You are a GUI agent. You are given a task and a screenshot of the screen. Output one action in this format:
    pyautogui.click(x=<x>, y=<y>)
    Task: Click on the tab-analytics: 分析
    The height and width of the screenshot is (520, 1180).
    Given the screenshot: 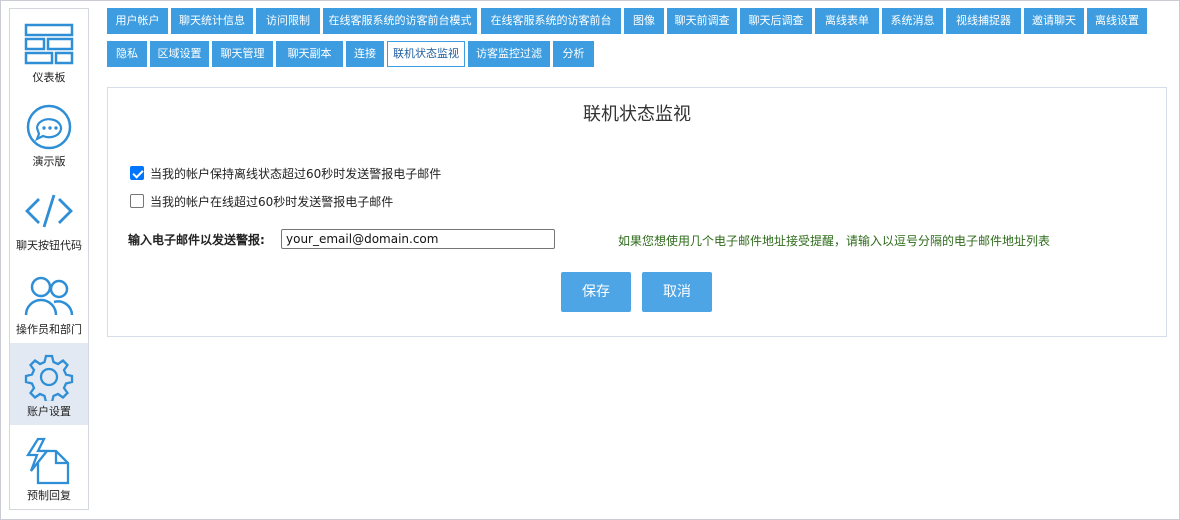 What is the action you would take?
    pyautogui.click(x=573, y=54)
    